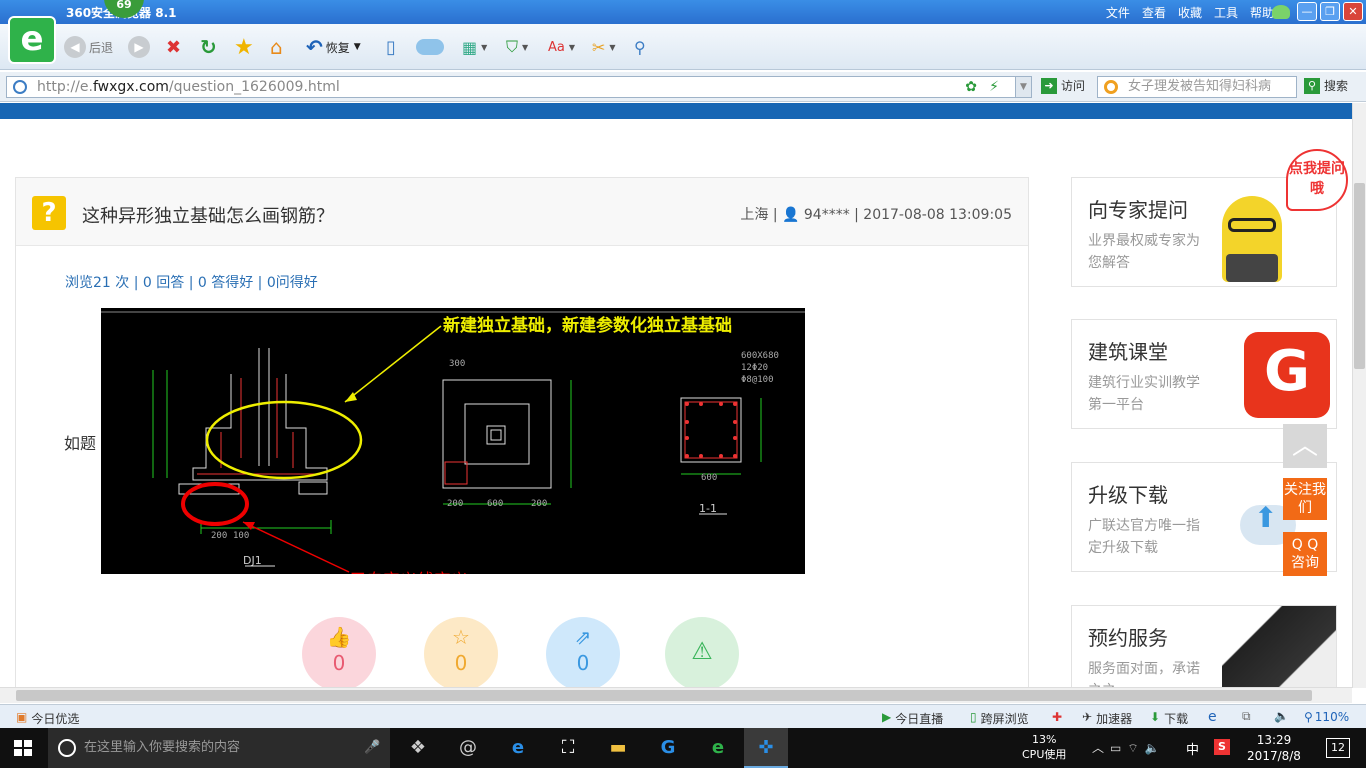  Describe the element at coordinates (32, 40) in the screenshot. I see `browser-logo-icon: e` at that location.